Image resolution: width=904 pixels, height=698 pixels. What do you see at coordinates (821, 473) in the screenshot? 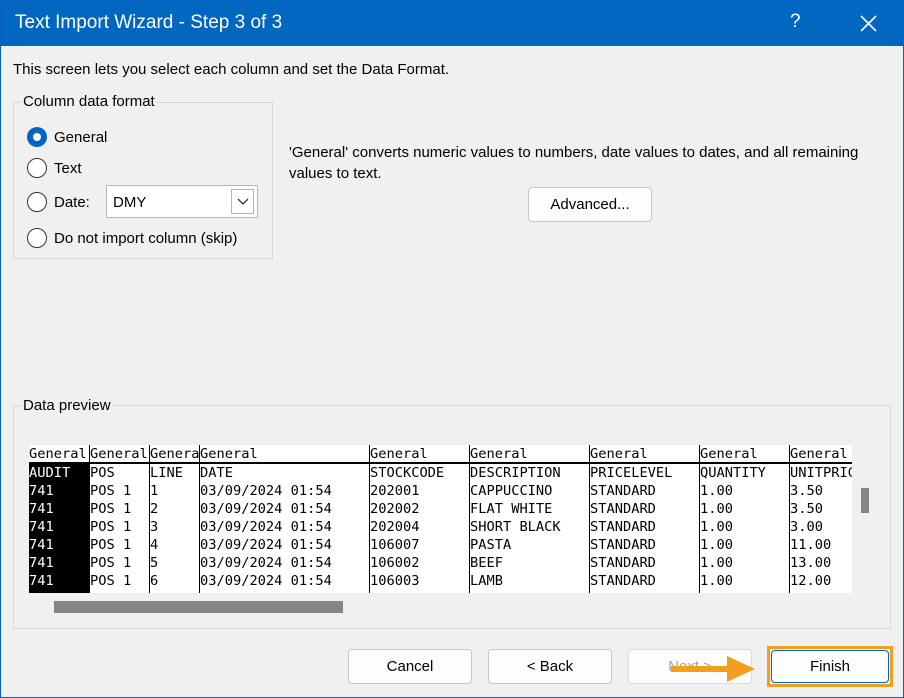
I see `preview-cell: UNITPRICE` at bounding box center [821, 473].